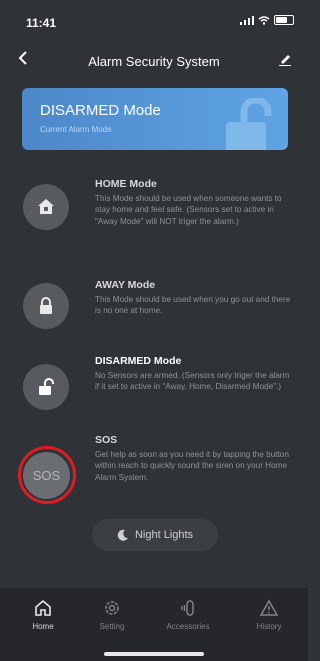 Image resolution: width=320 pixels, height=661 pixels. I want to click on signal-icon, so click(247, 20).